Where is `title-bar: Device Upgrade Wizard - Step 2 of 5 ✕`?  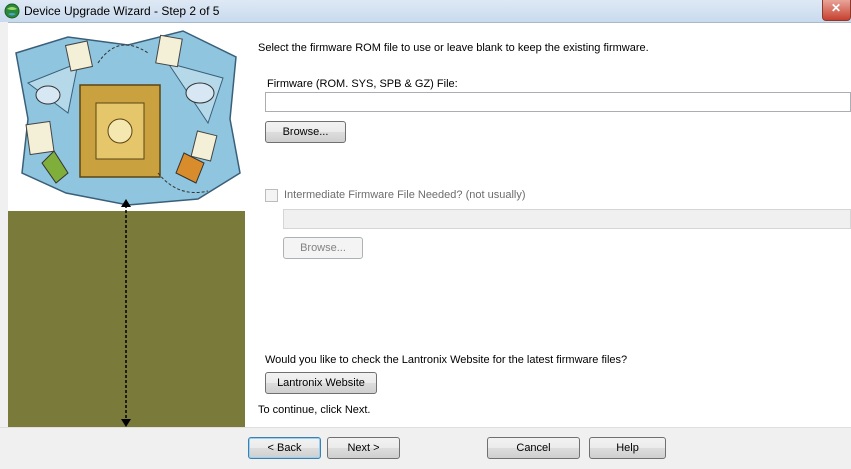
title-bar: Device Upgrade Wizard - Step 2 of 5 ✕ is located at coordinates (425, 11).